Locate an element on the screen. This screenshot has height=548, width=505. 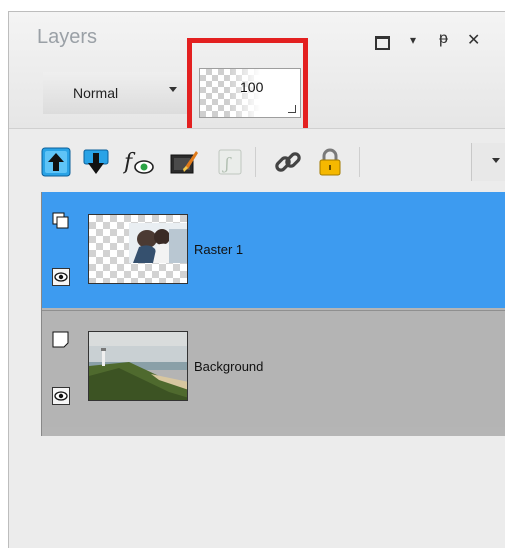
lock-icon is located at coordinates (330, 162).